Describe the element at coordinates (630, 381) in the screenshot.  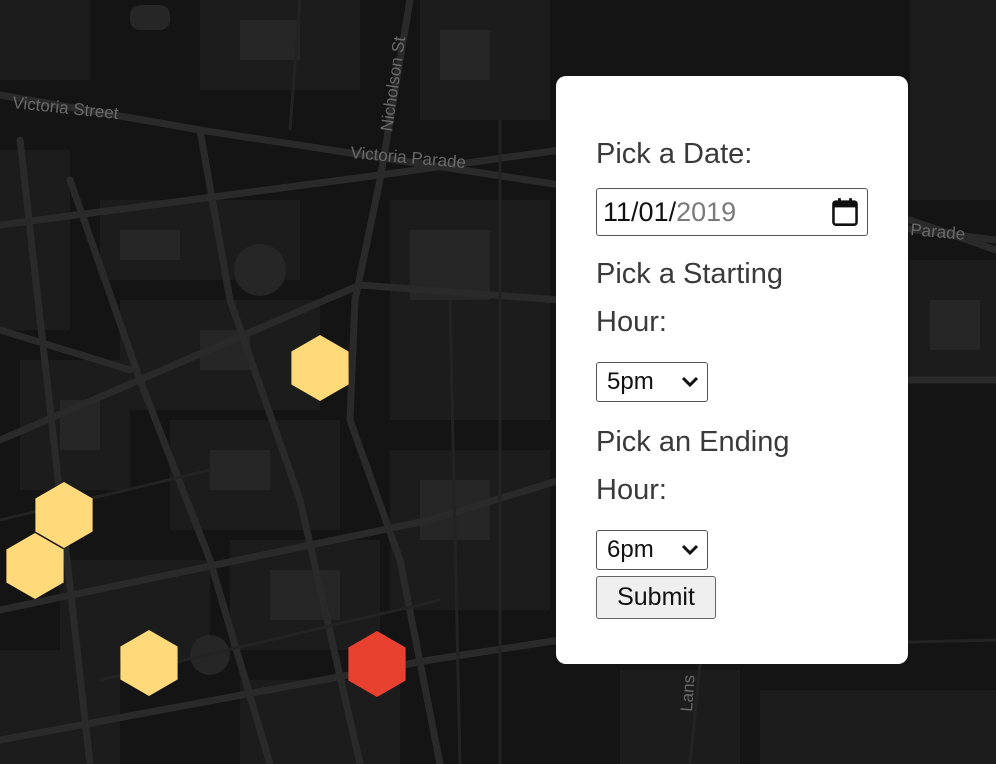
I see `start-hour-value: 5pm` at that location.